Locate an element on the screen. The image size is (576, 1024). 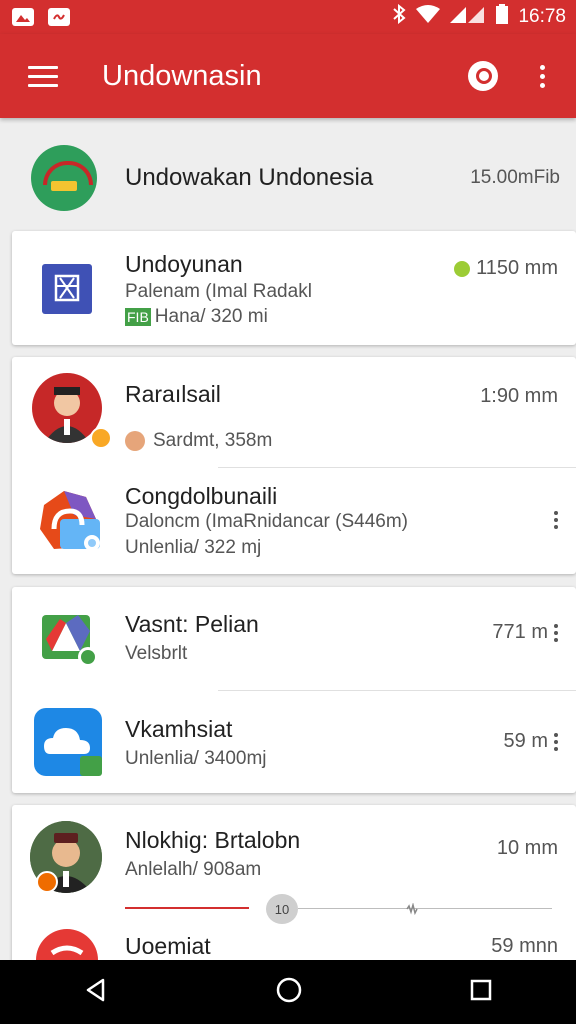
app-notification-icon is located at coordinates (59, 17).